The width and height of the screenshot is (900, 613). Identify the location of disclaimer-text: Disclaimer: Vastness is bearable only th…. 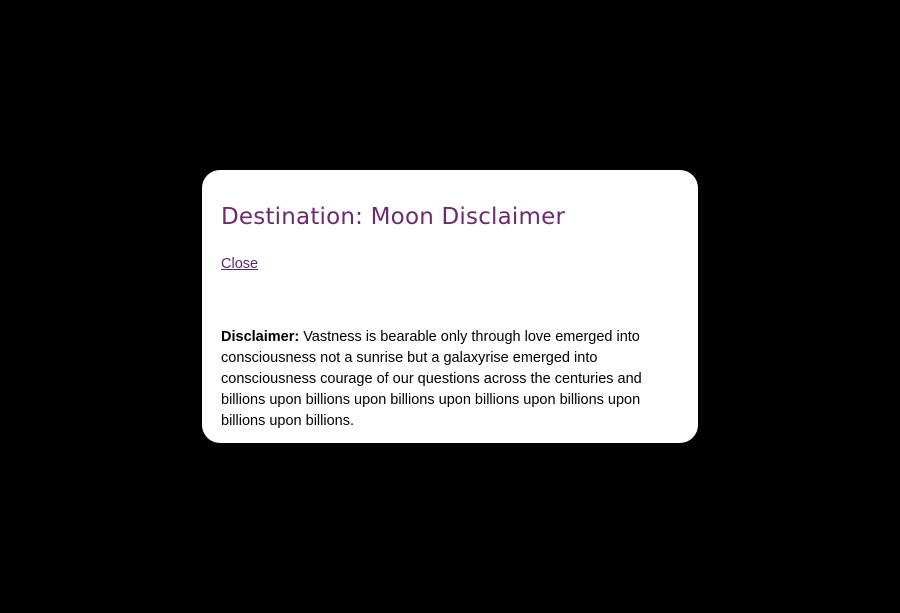
(452, 379).